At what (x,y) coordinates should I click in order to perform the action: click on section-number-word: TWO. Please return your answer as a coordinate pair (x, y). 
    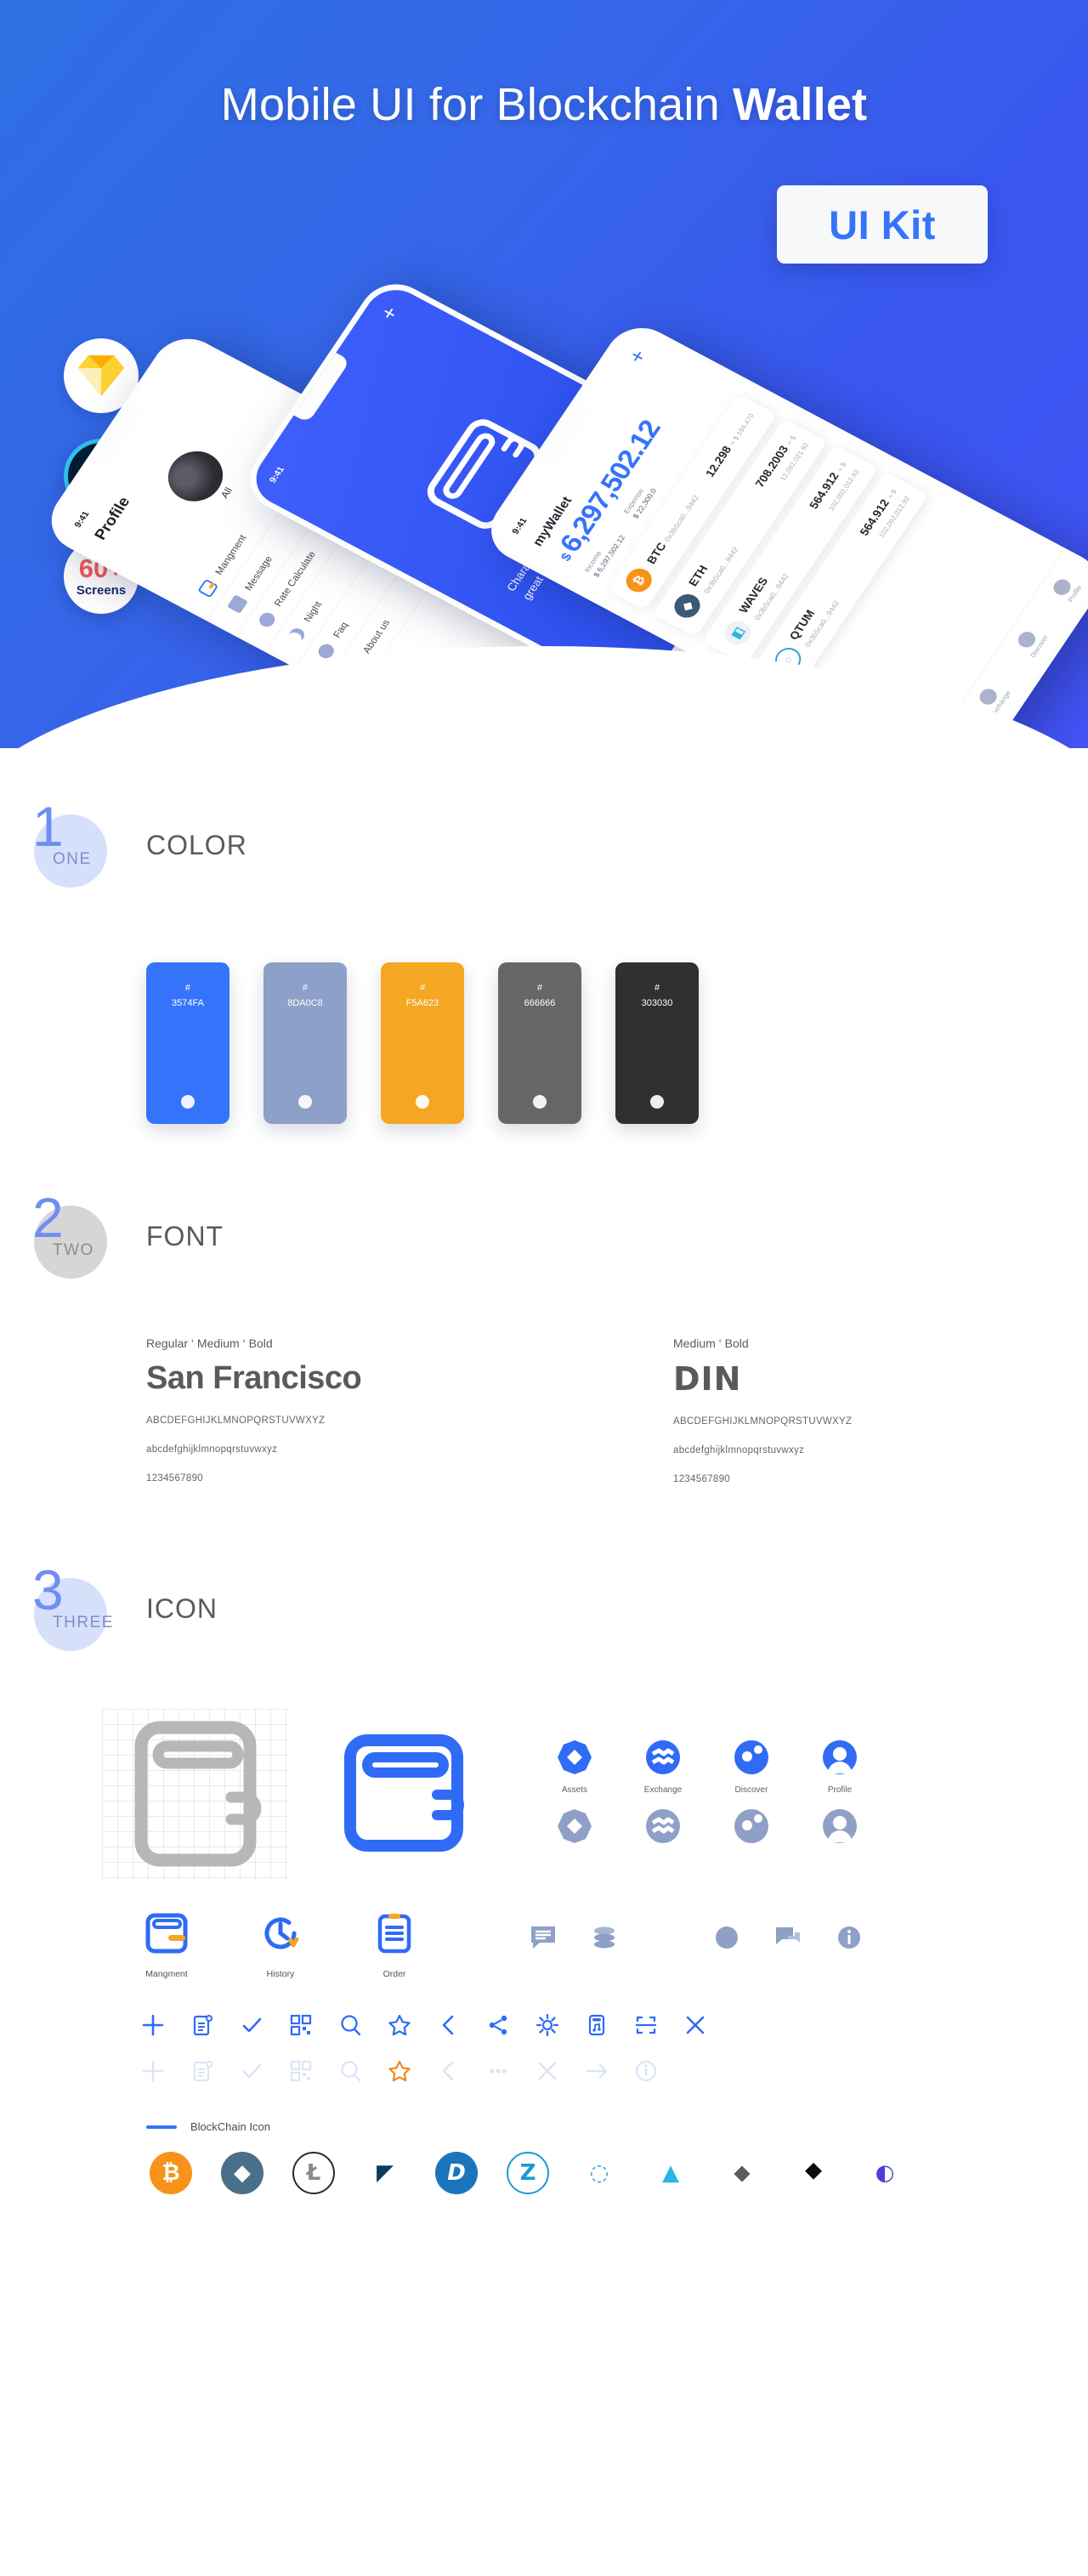
    Looking at the image, I should click on (73, 1250).